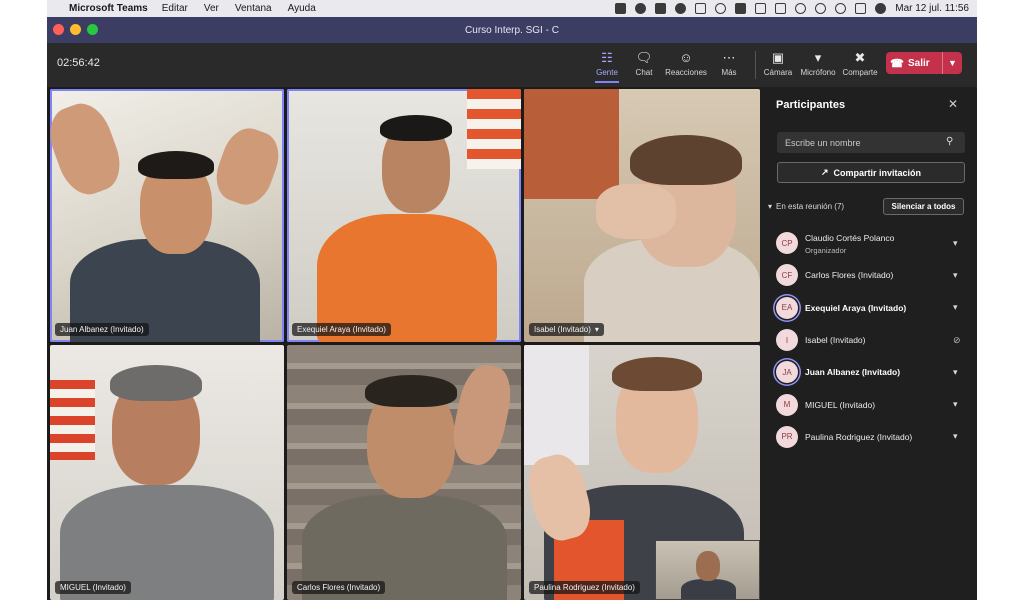 The height and width of the screenshot is (600, 1024). What do you see at coordinates (167, 215) in the screenshot?
I see `video-tile: Juan Albanez (Invitado)` at bounding box center [167, 215].